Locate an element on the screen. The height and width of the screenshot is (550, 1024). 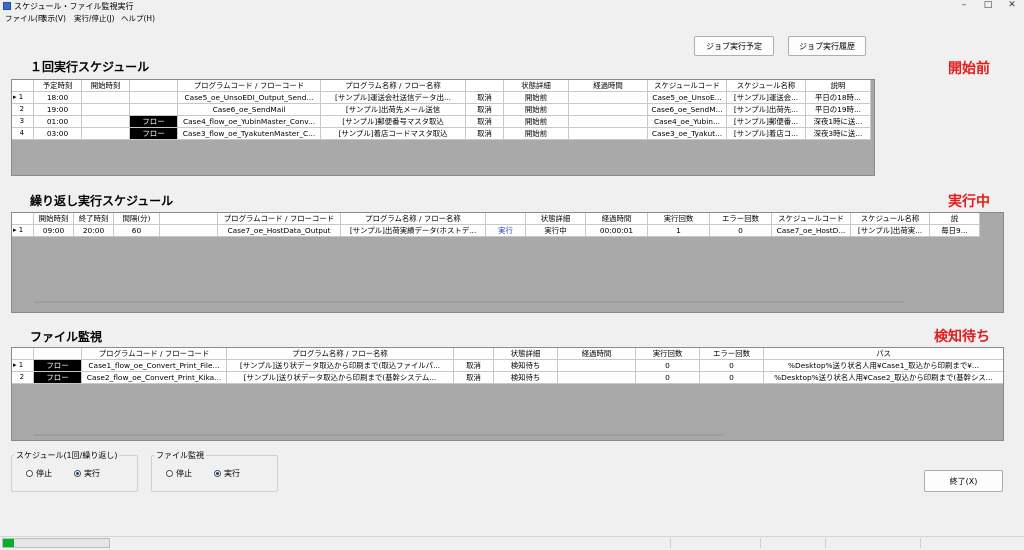
window-title: スケジュール・ファイル監視実行 is located at coordinates (74, 6).